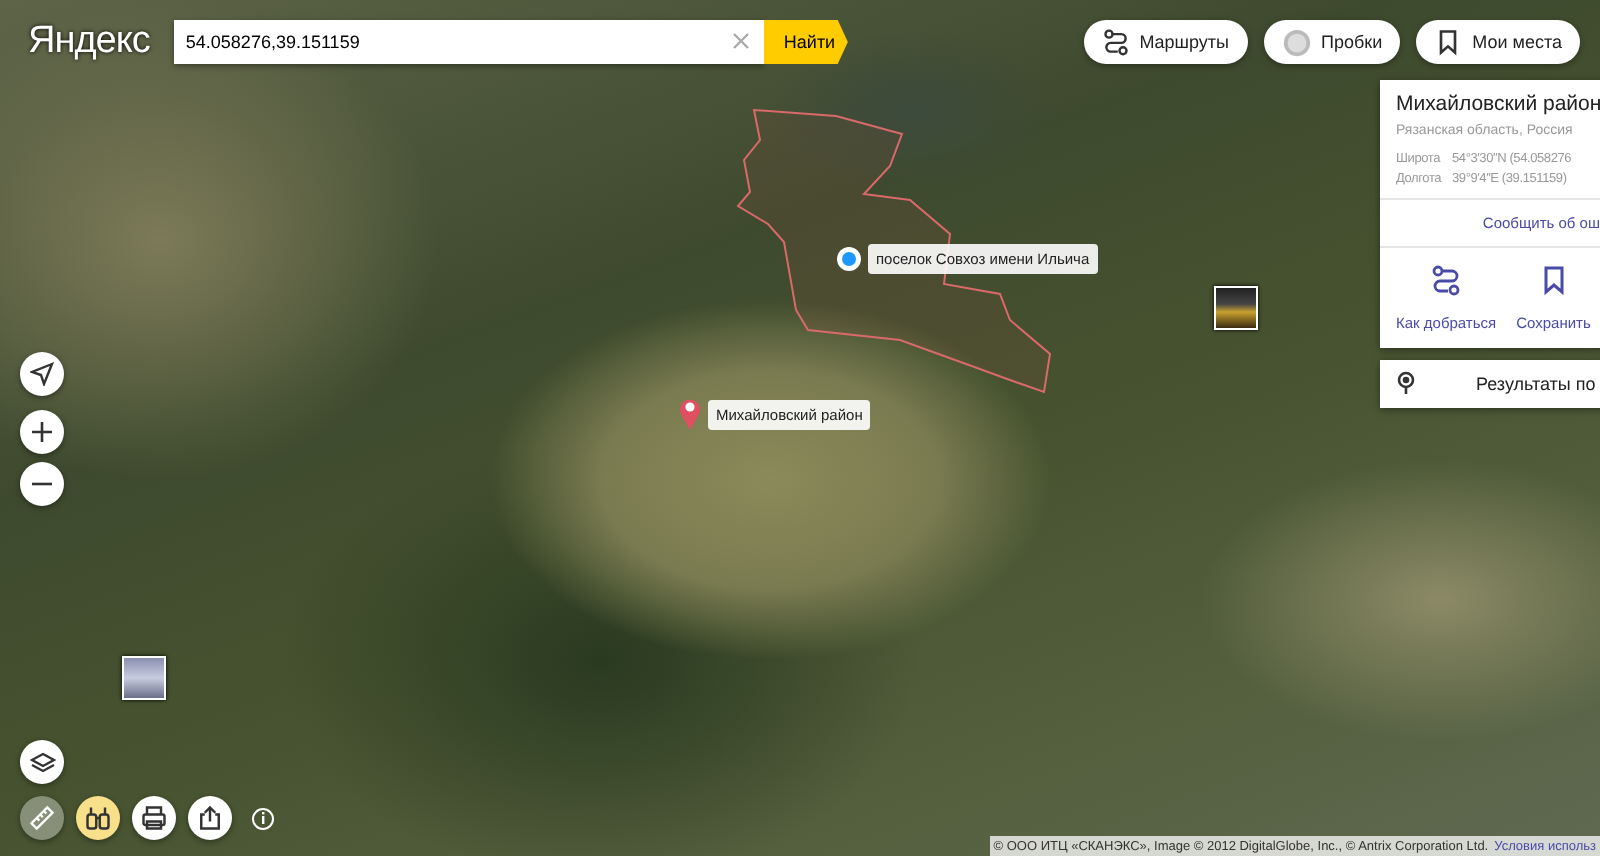 The image size is (1600, 856). I want to click on logo: Яндекс, so click(89, 42).